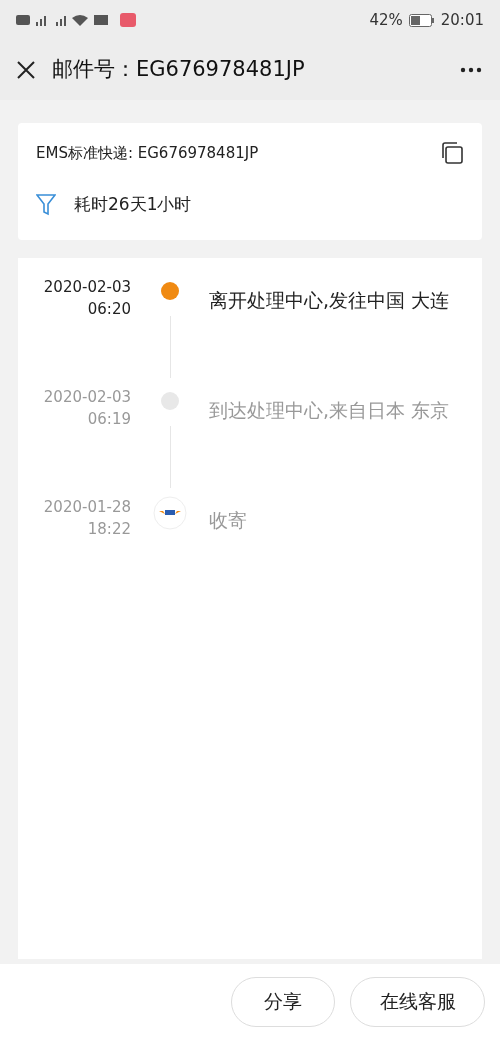 The height and width of the screenshot is (1039, 500). Describe the element at coordinates (147, 153) in the screenshot. I see `tracking-number: EMS标准快递: EG676978481JP` at that location.